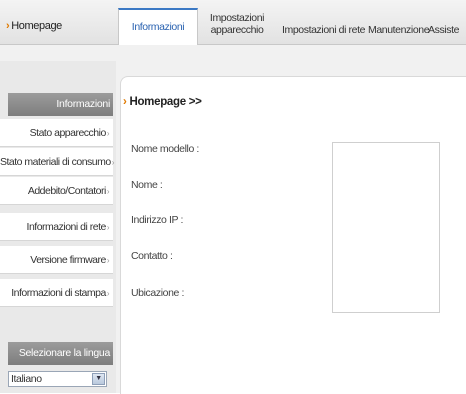  Describe the element at coordinates (165, 149) in the screenshot. I see `label-nome-modello: Nome modello :` at that location.